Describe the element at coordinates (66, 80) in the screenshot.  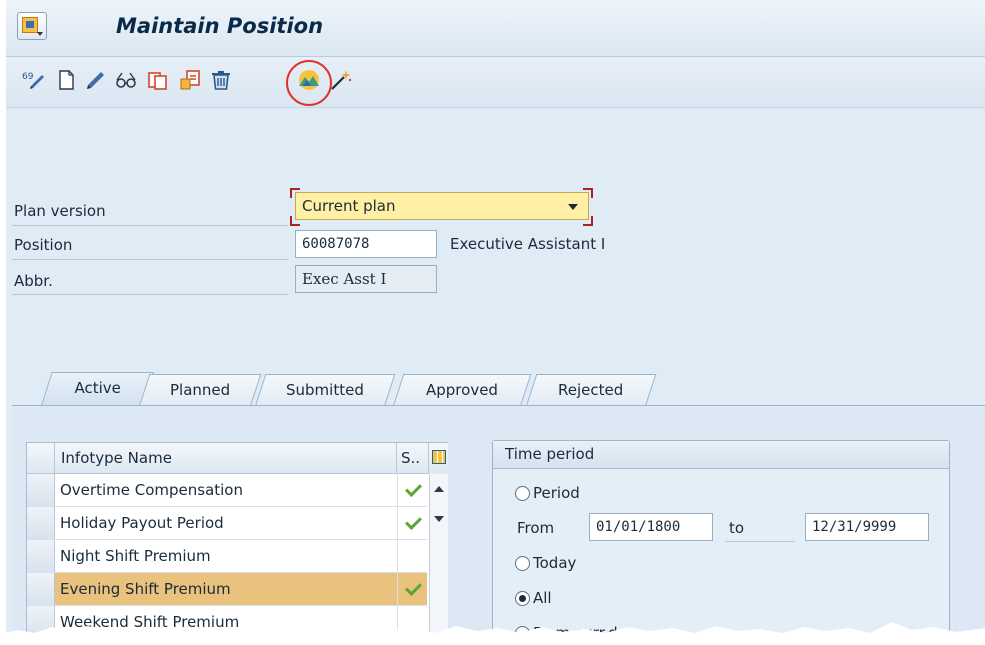
I see `create-icon` at that location.